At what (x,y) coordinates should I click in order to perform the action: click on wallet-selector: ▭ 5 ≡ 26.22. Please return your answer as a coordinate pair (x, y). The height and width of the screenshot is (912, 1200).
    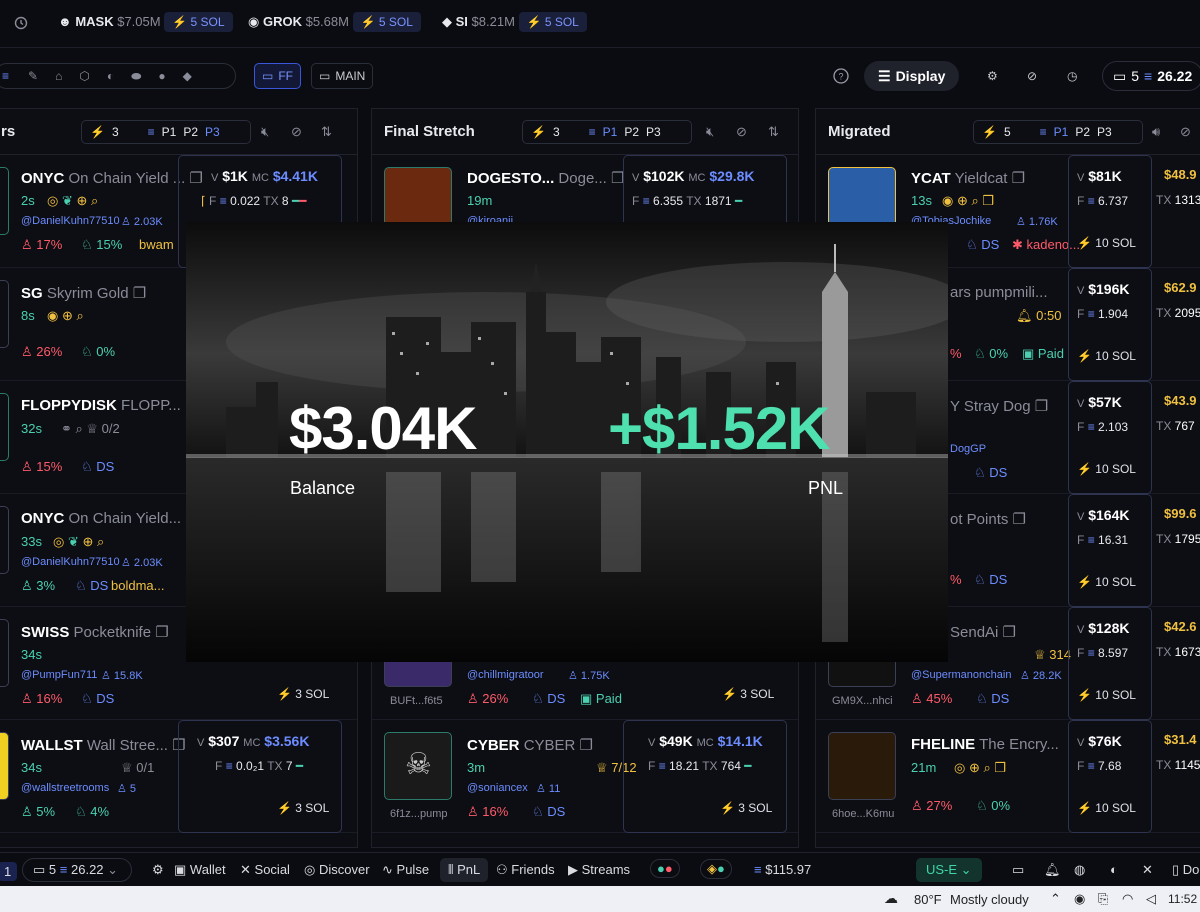
    Looking at the image, I should click on (1151, 76).